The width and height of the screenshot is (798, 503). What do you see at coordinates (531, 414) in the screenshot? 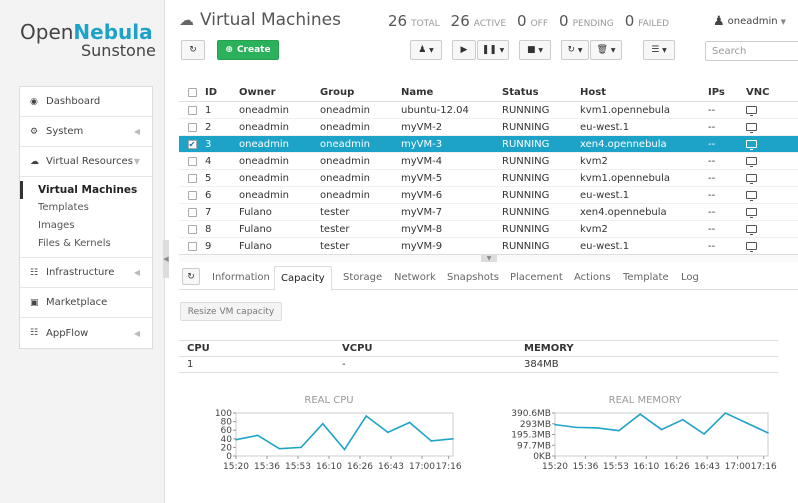
I see `y-tick-label: 390.6MB` at bounding box center [531, 414].